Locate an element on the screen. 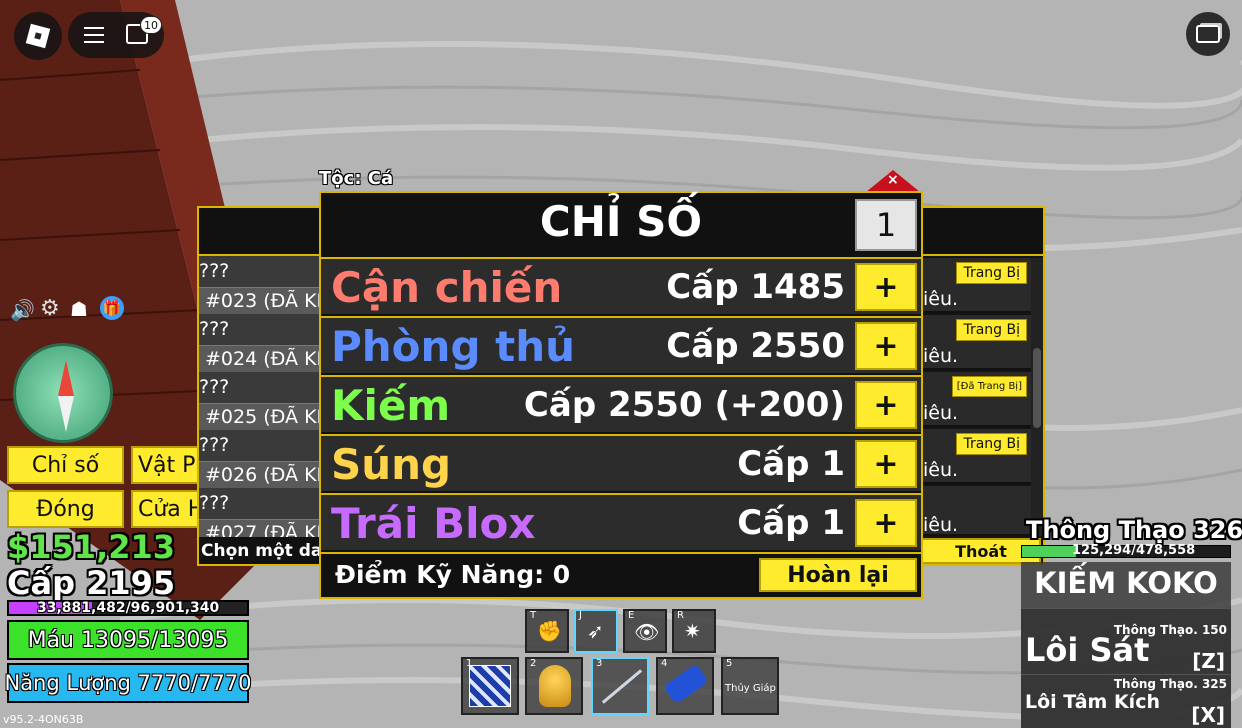 This screenshot has height=728, width=1242. inventory-icon is located at coordinates (1208, 34).